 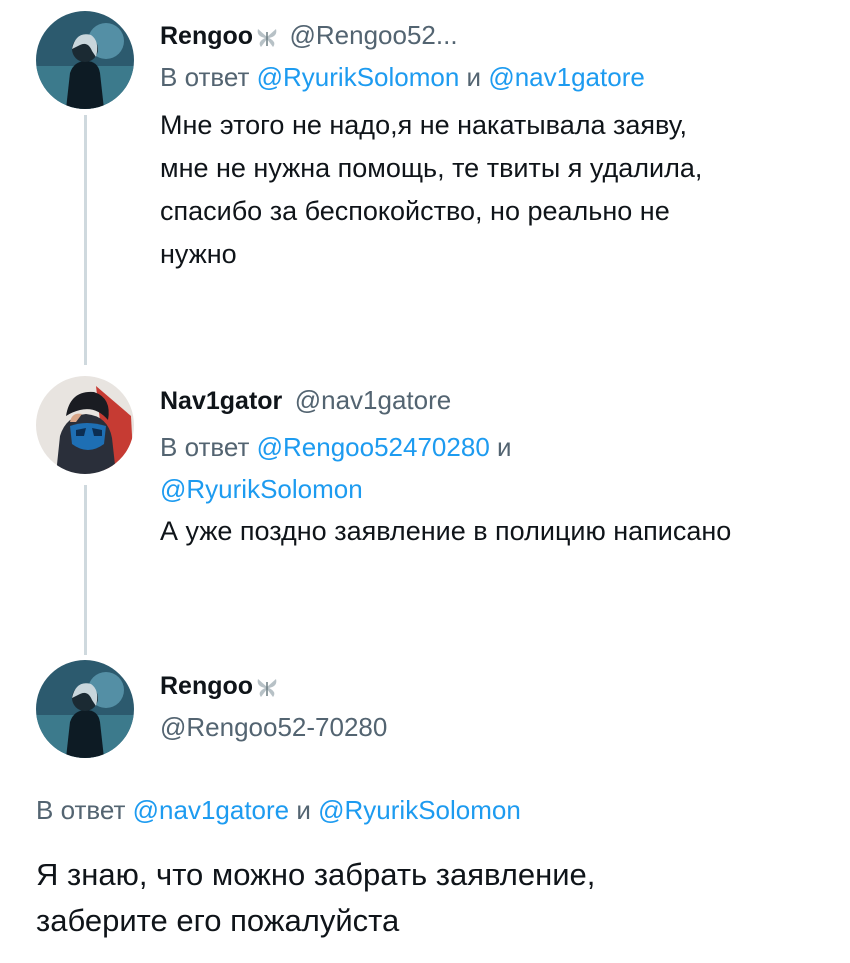 What do you see at coordinates (218, 920) in the screenshot?
I see `tweet-text-line: заберите его пожалуйста` at bounding box center [218, 920].